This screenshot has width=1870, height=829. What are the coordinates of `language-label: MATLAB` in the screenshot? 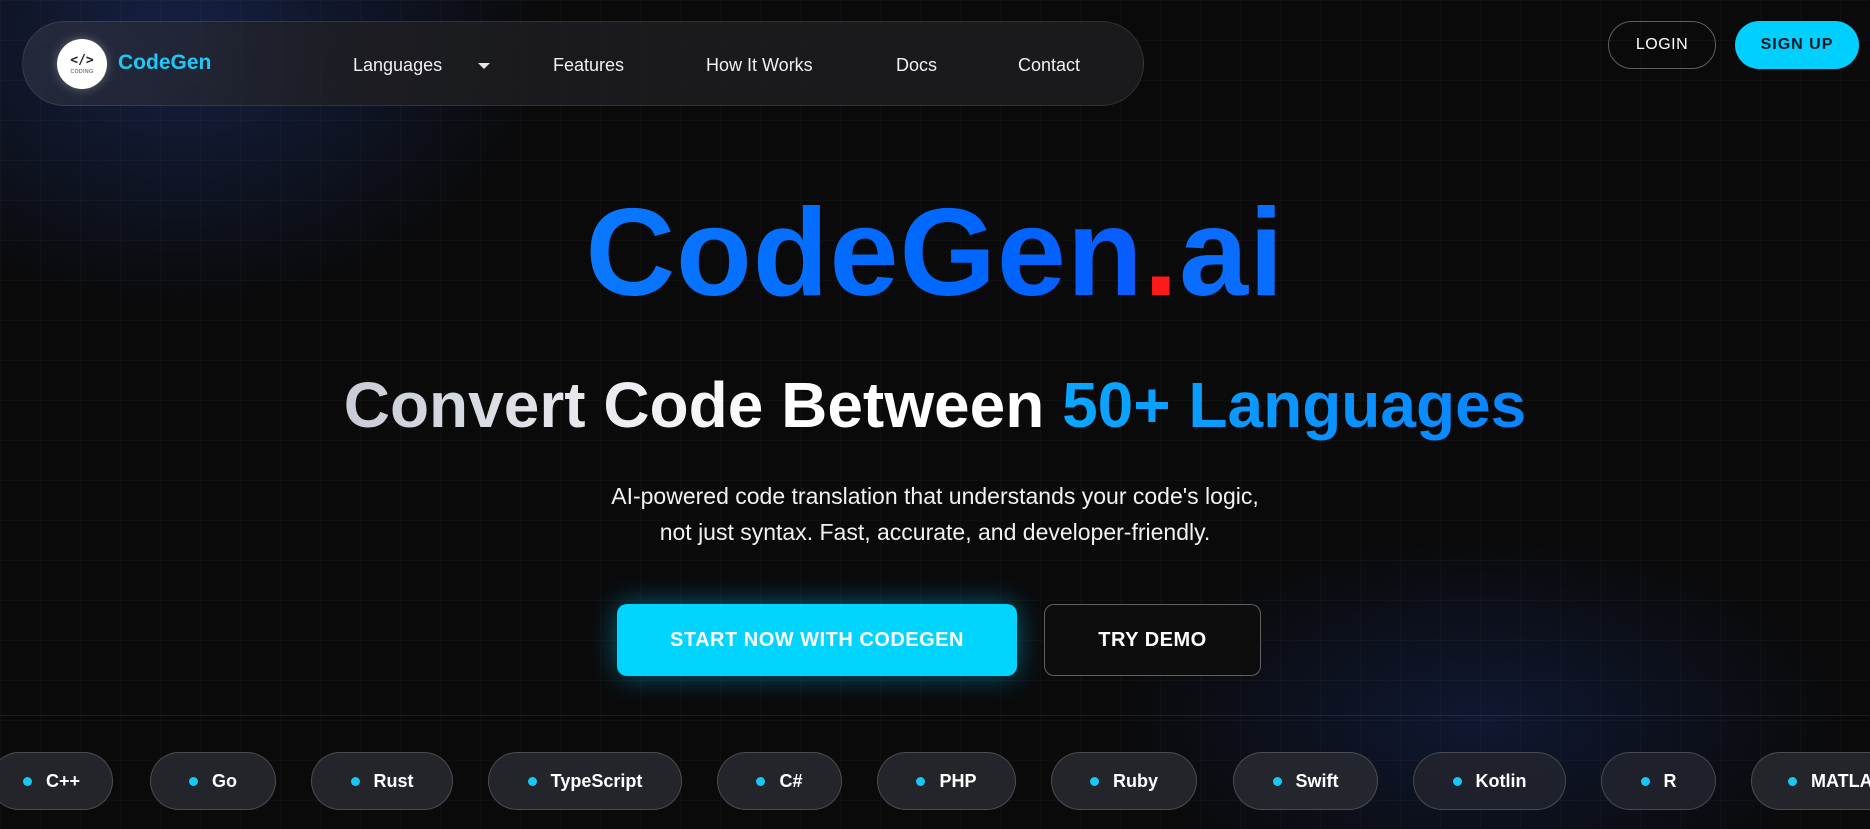 It's located at (1840, 780).